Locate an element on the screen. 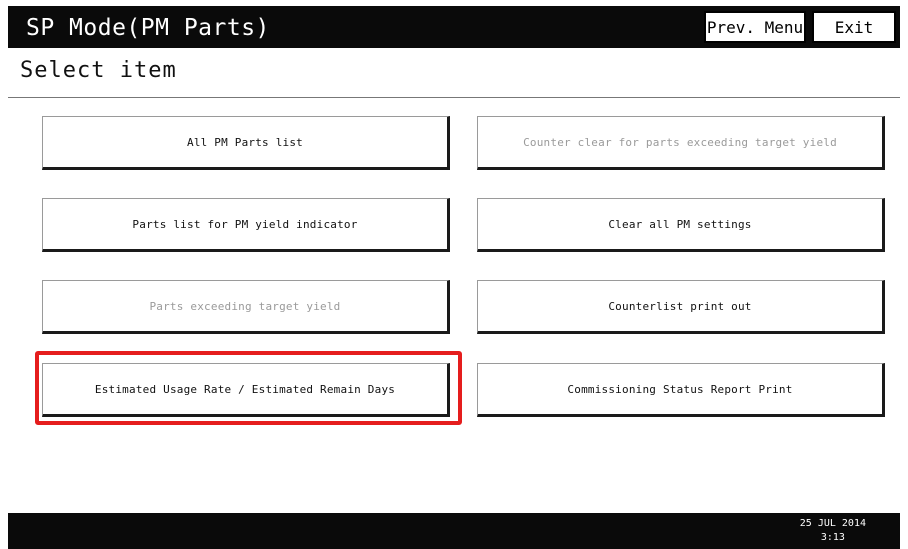 The height and width of the screenshot is (549, 908). prev-menu-button: Prev. Menu is located at coordinates (755, 27).